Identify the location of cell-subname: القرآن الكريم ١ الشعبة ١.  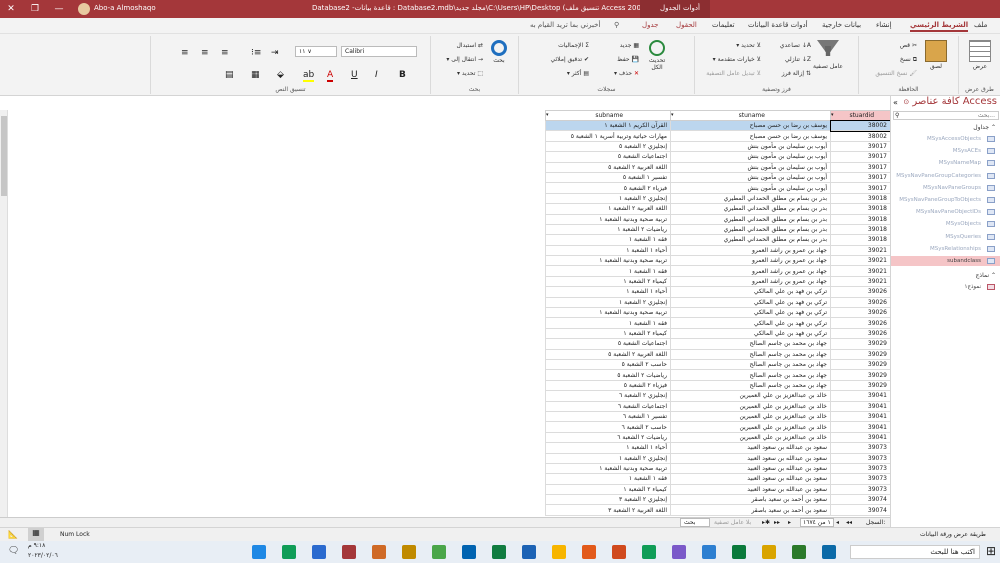
(608, 125).